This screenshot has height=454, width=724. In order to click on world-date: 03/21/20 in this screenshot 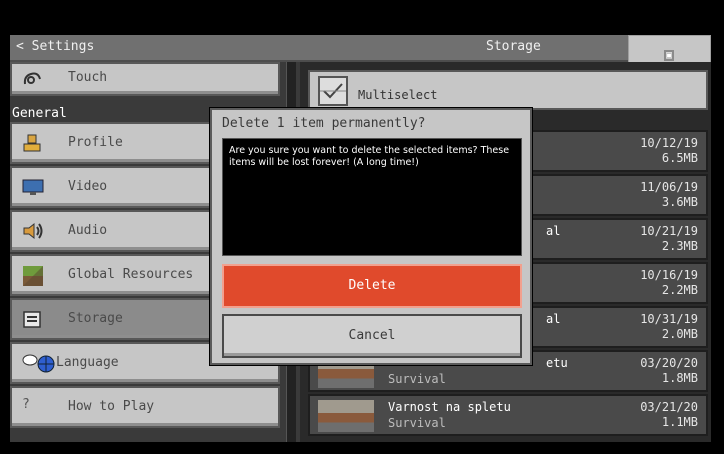, I will do `click(669, 407)`.